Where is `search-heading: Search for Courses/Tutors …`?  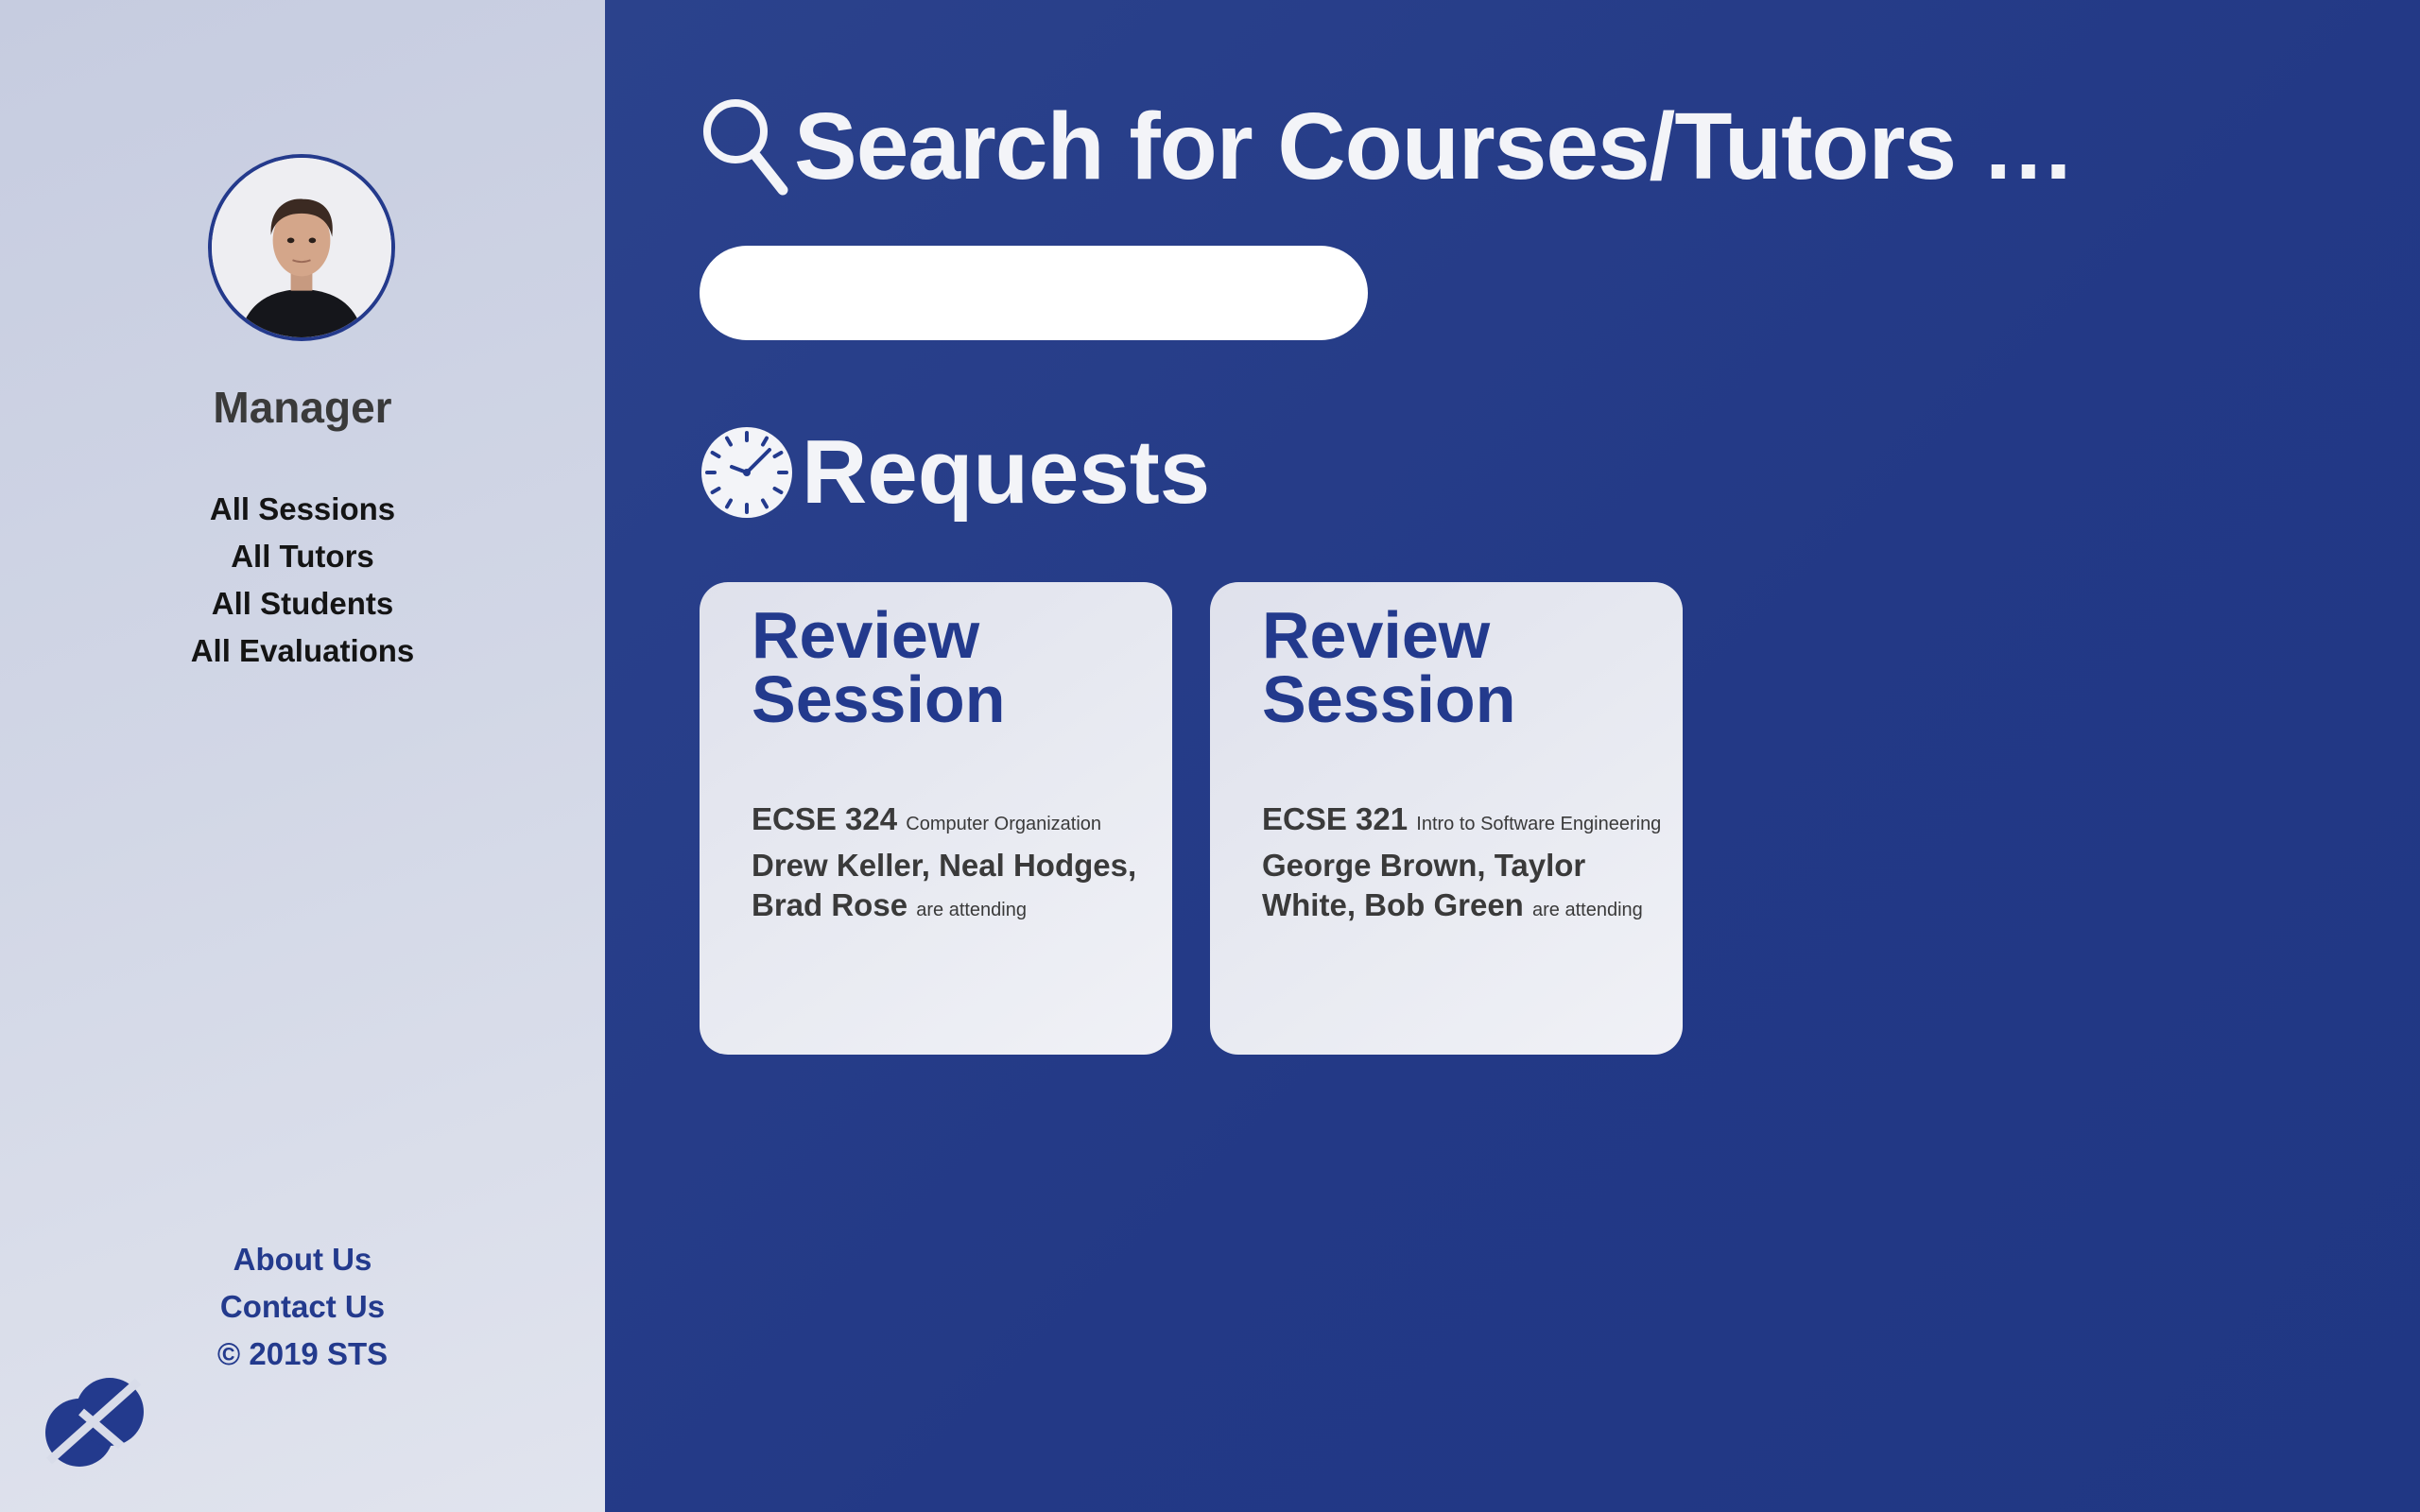 search-heading: Search for Courses/Tutors … is located at coordinates (1388, 146).